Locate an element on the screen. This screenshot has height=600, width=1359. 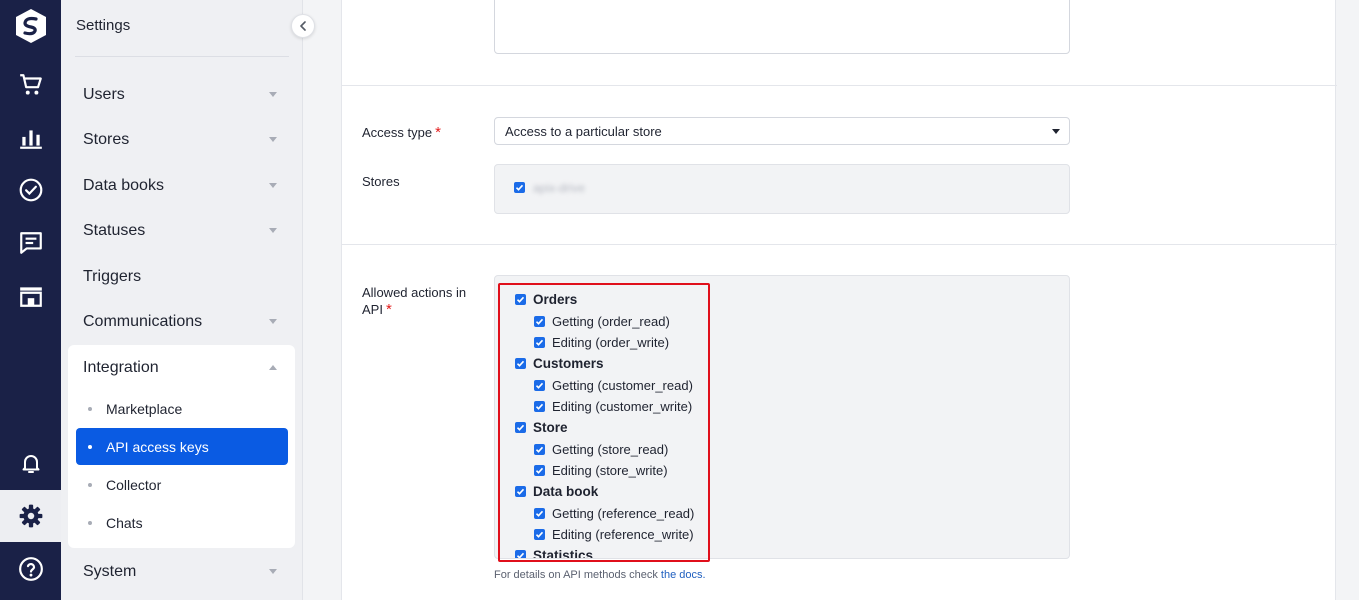
sub-item-collector: Collector is located at coordinates (175, 484).